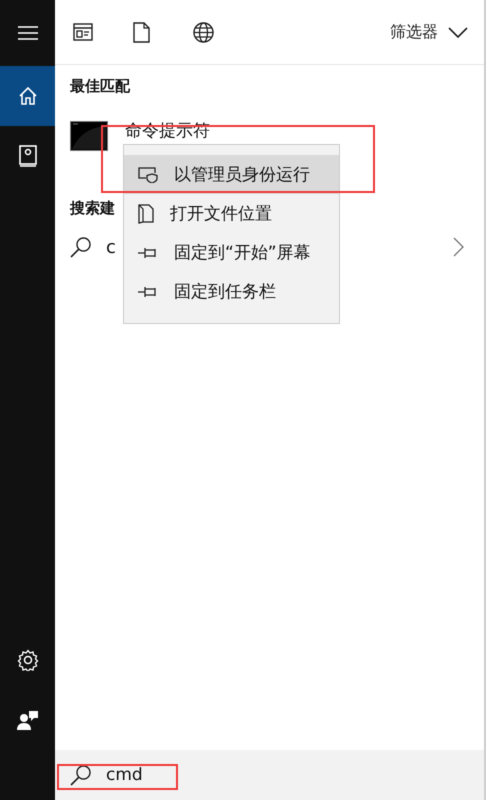 The width and height of the screenshot is (486, 800). What do you see at coordinates (100, 87) in the screenshot?
I see `section-heading: 最佳匹配` at bounding box center [100, 87].